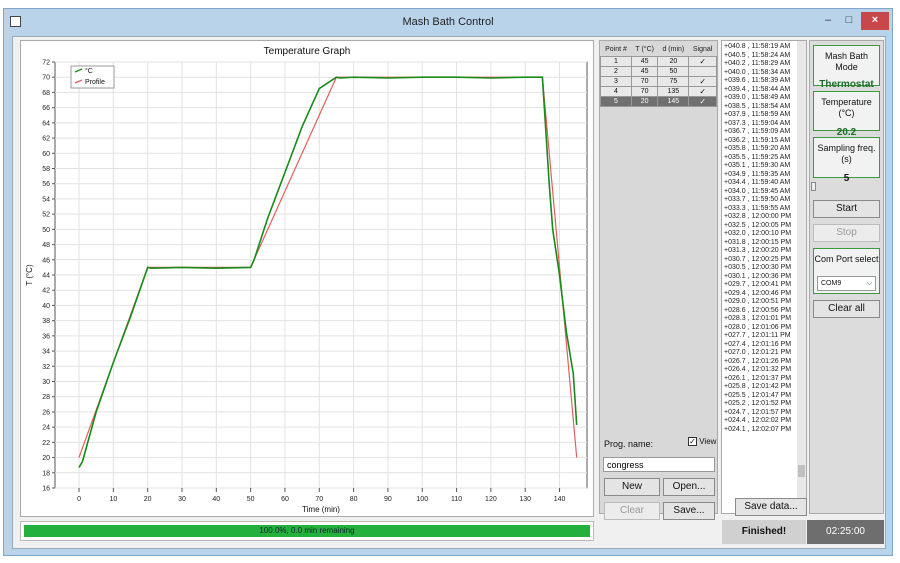 The height and width of the screenshot is (563, 900). What do you see at coordinates (15, 21) in the screenshot?
I see `app-icon` at bounding box center [15, 21].